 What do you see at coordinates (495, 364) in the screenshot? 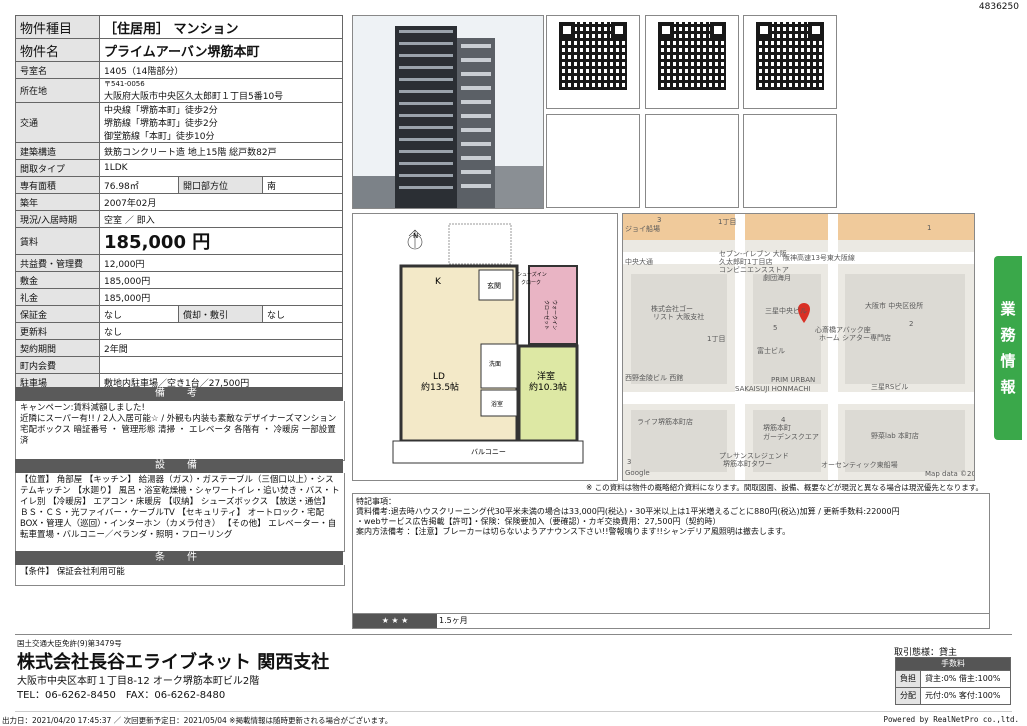
I see `room-wash: 洗面` at bounding box center [495, 364].